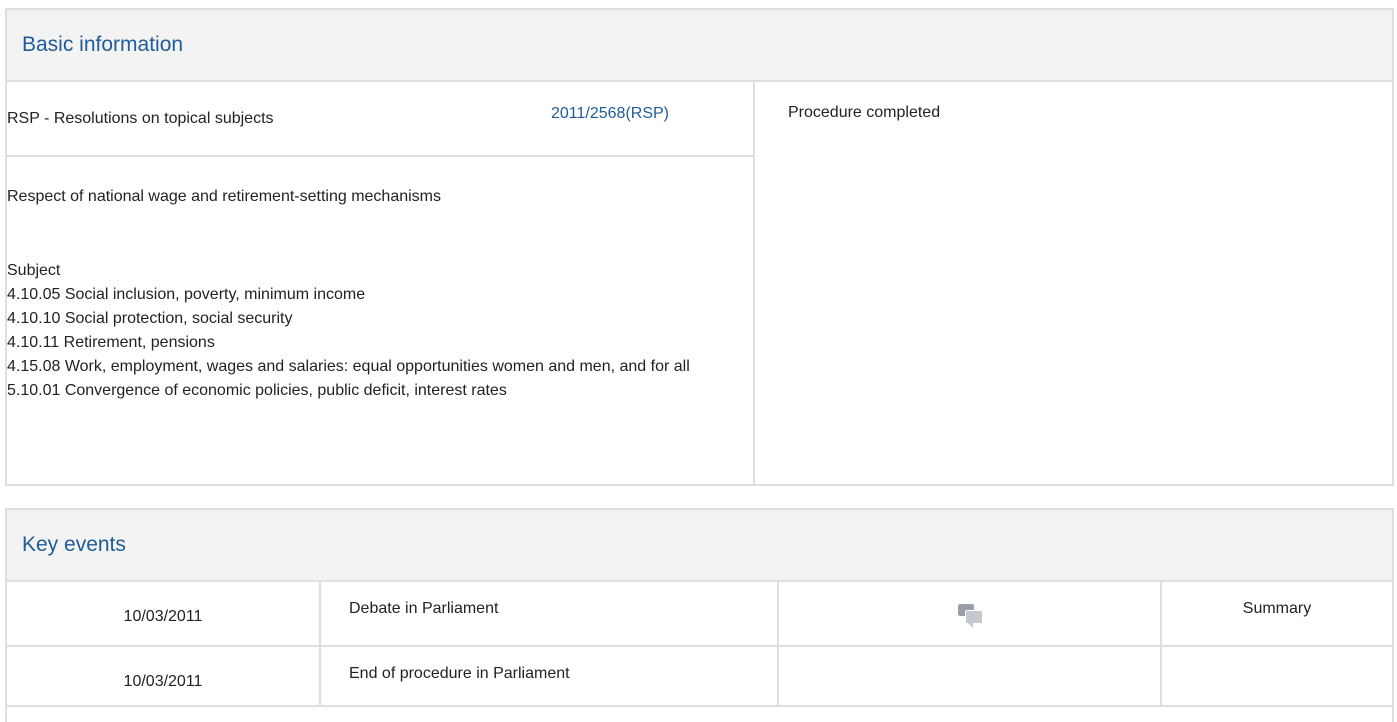  I want to click on panel-title: Key events, so click(74, 544).